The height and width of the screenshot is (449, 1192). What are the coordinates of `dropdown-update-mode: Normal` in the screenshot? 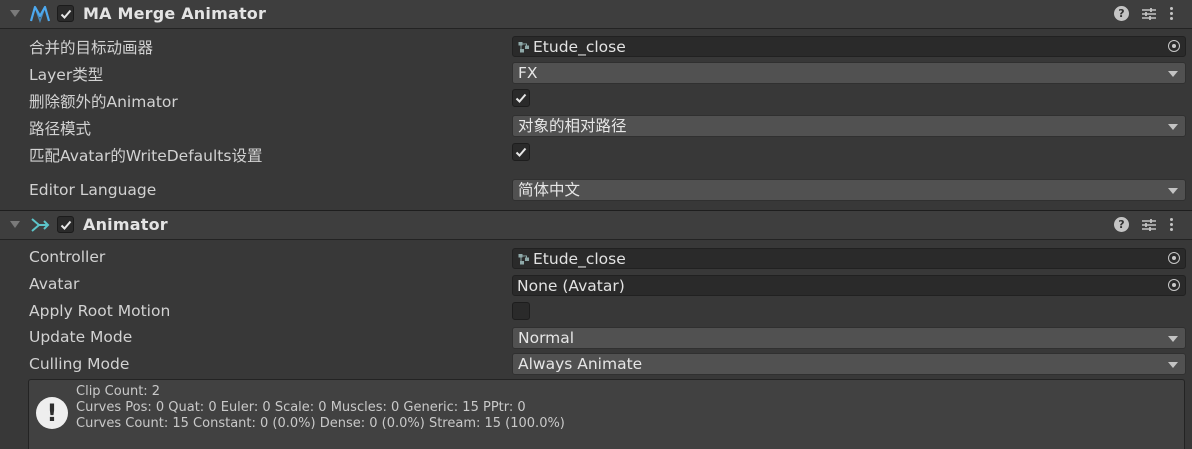 It's located at (849, 338).